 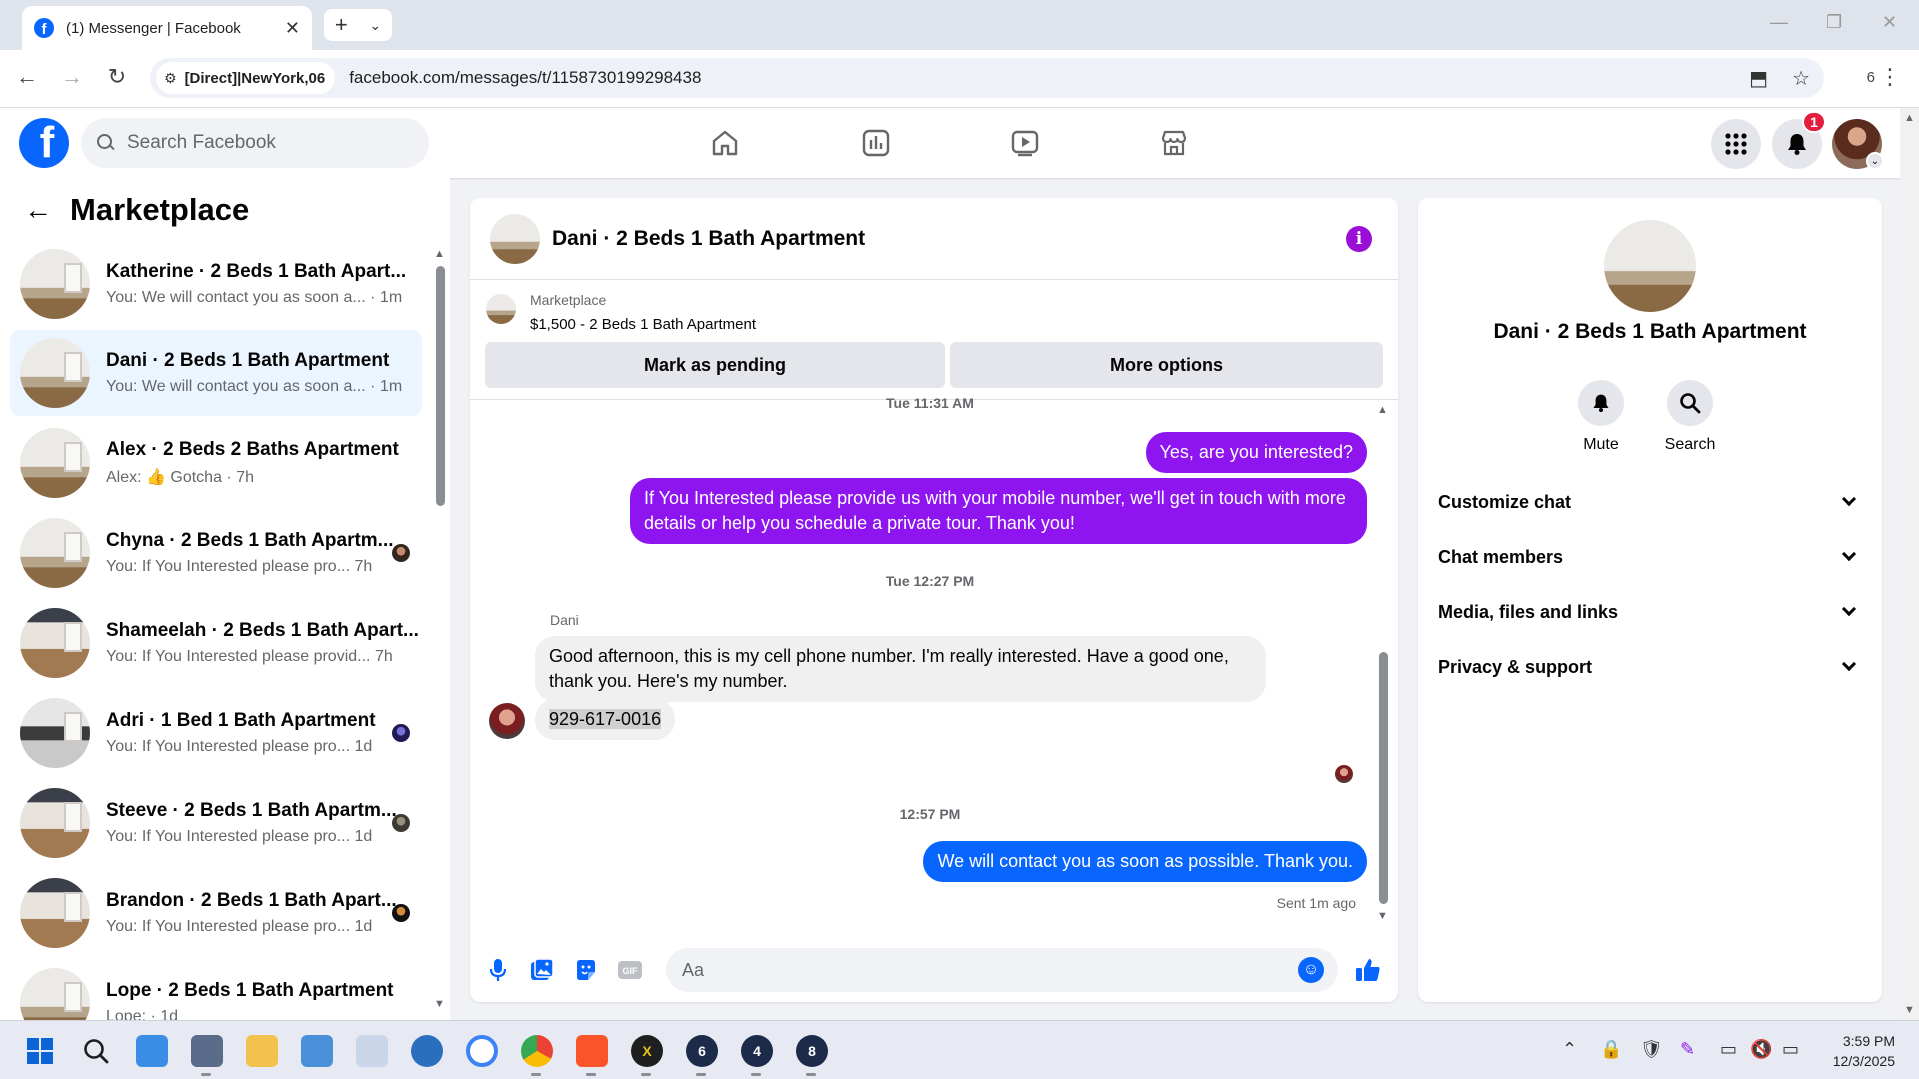 What do you see at coordinates (372, 1051) in the screenshot?
I see `app-tools-icon` at bounding box center [372, 1051].